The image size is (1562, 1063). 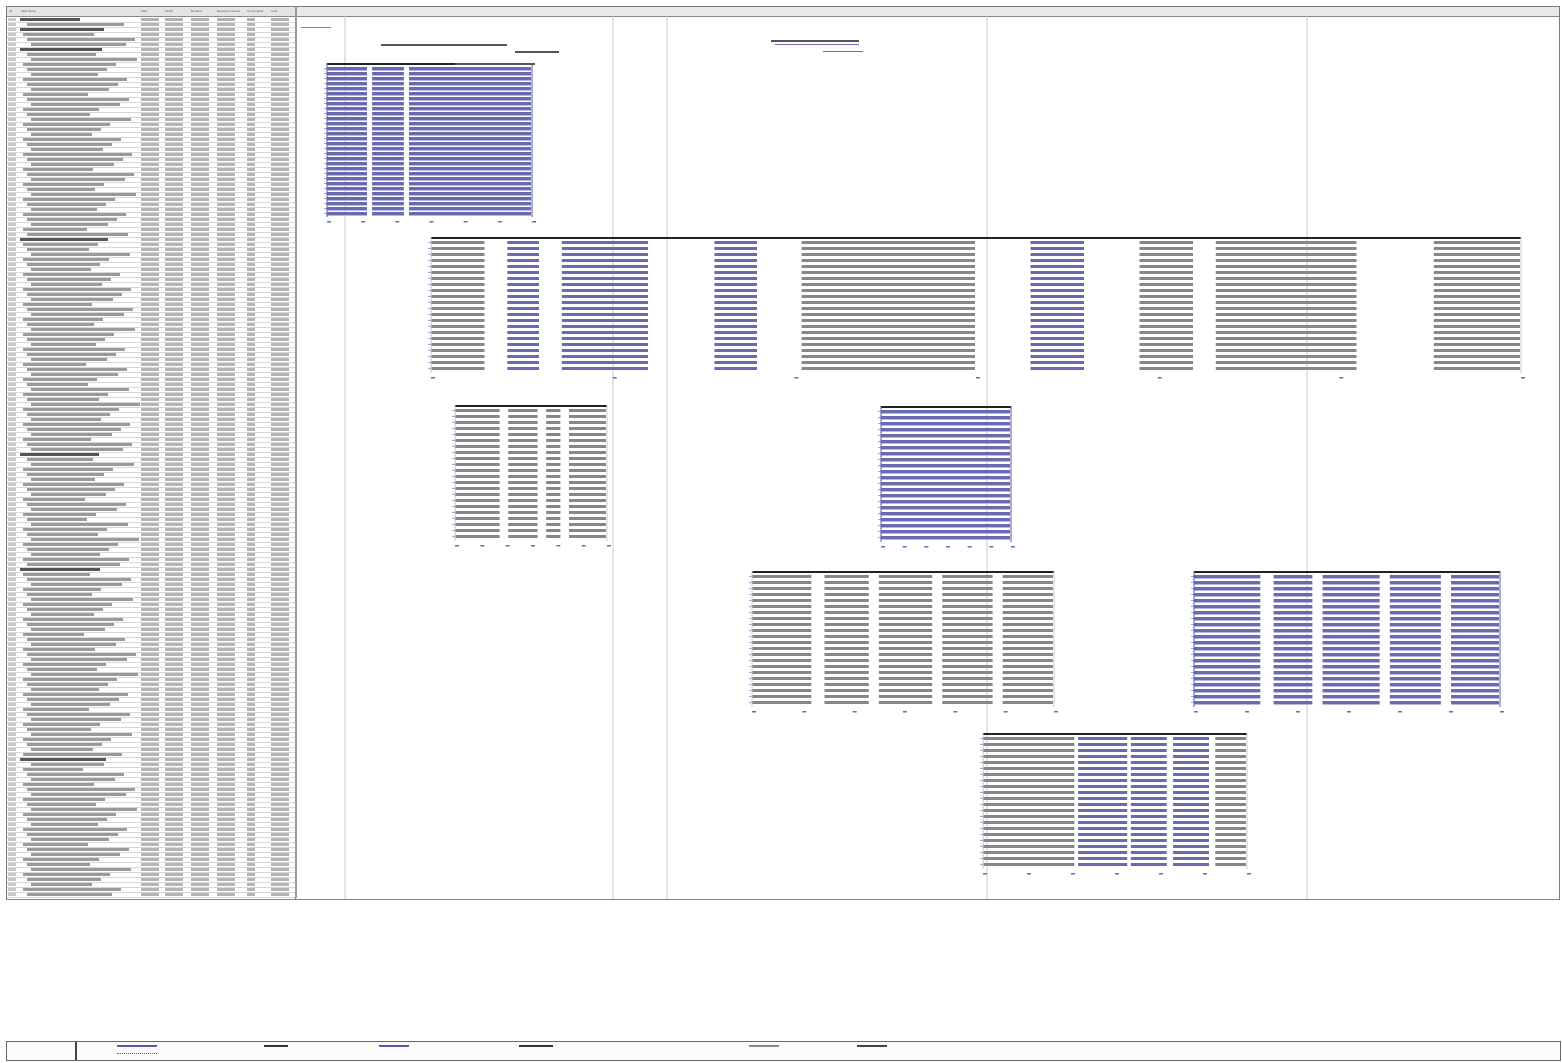 What do you see at coordinates (28, 11) in the screenshot?
I see `column-header-task-name: Task Name` at bounding box center [28, 11].